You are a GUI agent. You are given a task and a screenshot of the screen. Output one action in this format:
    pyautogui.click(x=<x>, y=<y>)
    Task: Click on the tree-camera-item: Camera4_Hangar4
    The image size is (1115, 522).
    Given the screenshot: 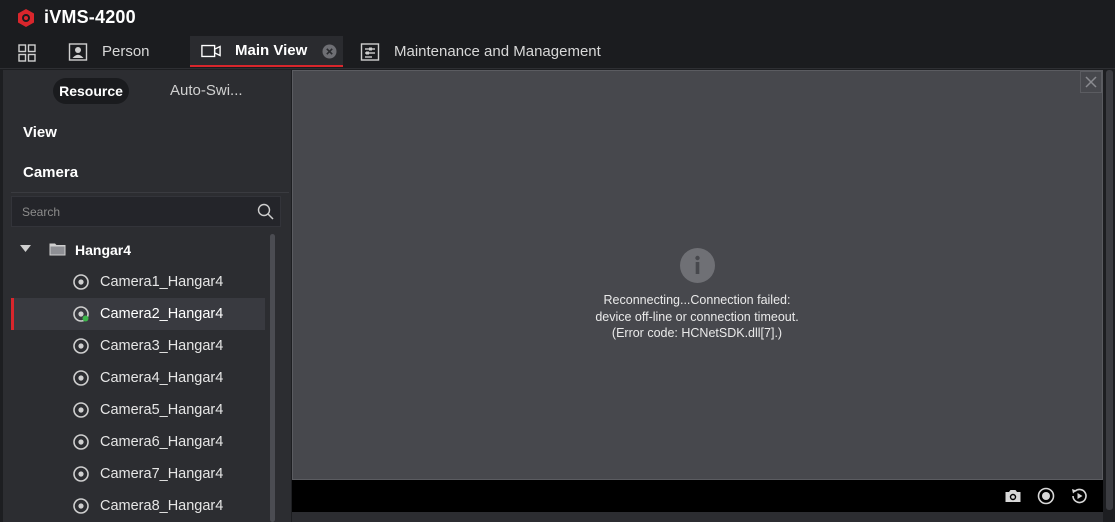 What is the action you would take?
    pyautogui.click(x=138, y=378)
    